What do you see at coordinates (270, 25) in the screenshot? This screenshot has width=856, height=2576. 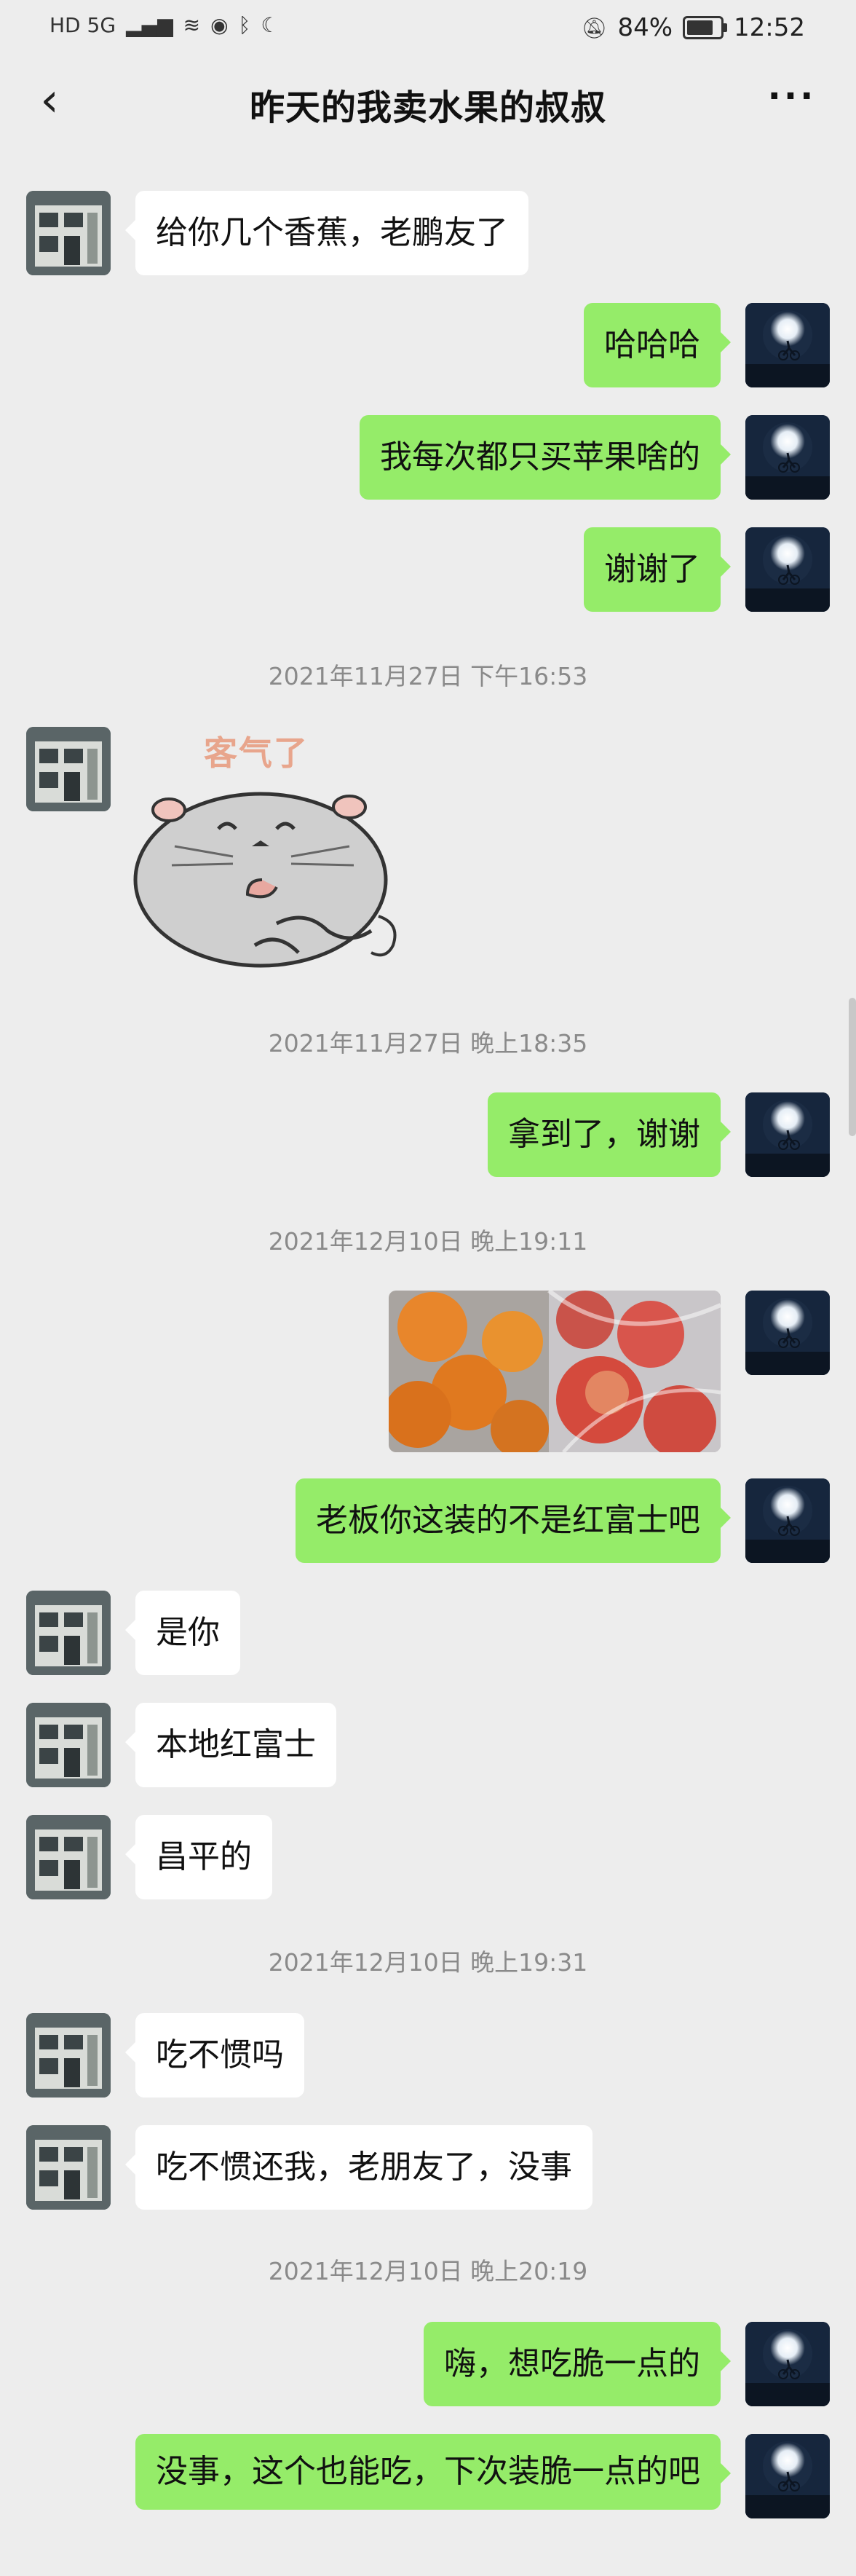 I see `moon-icon: ☾` at bounding box center [270, 25].